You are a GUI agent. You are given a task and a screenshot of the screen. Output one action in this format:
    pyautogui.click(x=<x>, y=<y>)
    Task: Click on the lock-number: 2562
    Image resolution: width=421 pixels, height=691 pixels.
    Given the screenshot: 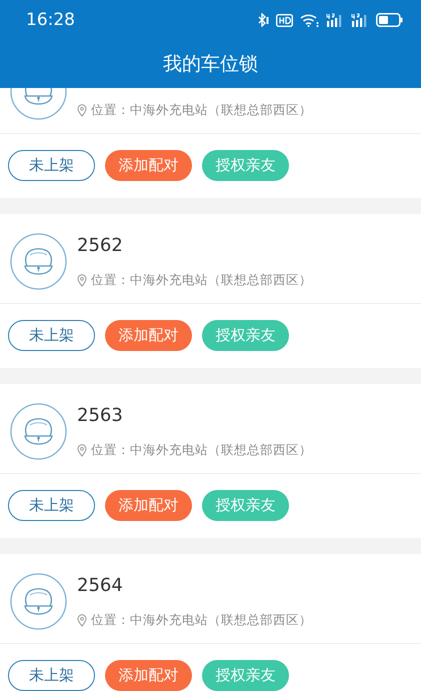 What is the action you would take?
    pyautogui.click(x=100, y=246)
    